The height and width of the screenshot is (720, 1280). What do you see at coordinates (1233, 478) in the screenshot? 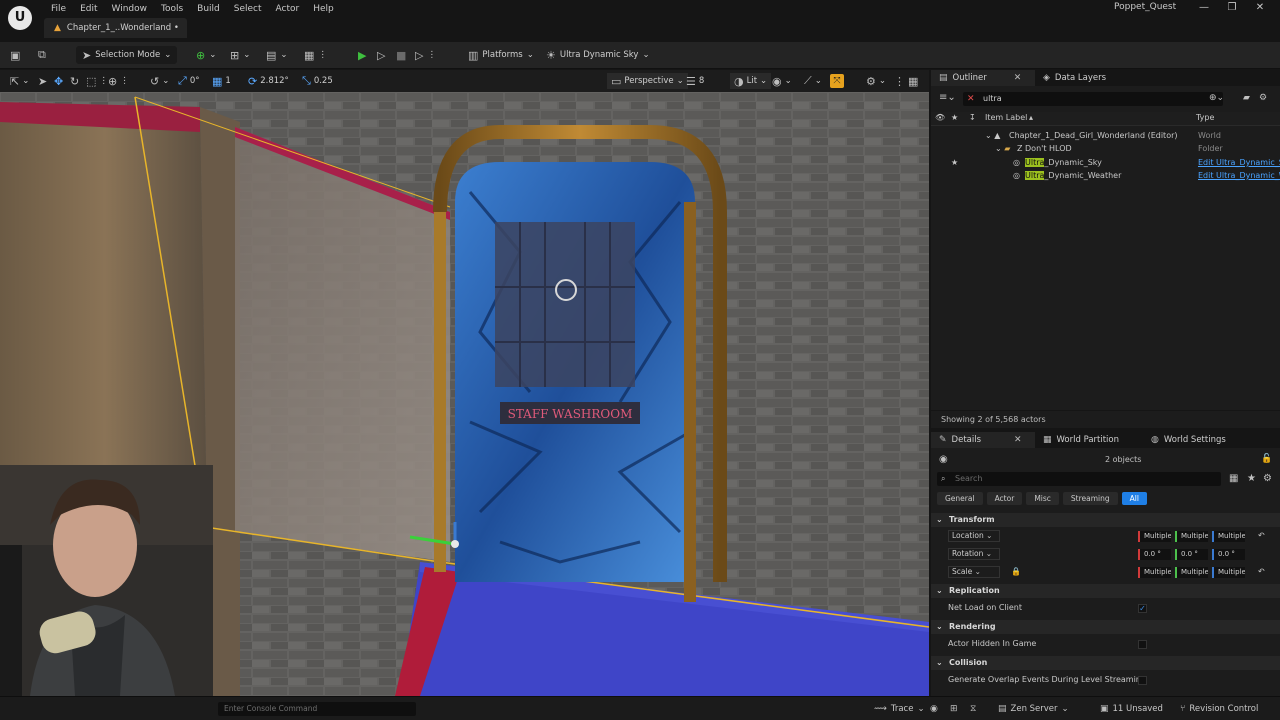
I see `table-view-icon: ▦` at bounding box center [1233, 478].